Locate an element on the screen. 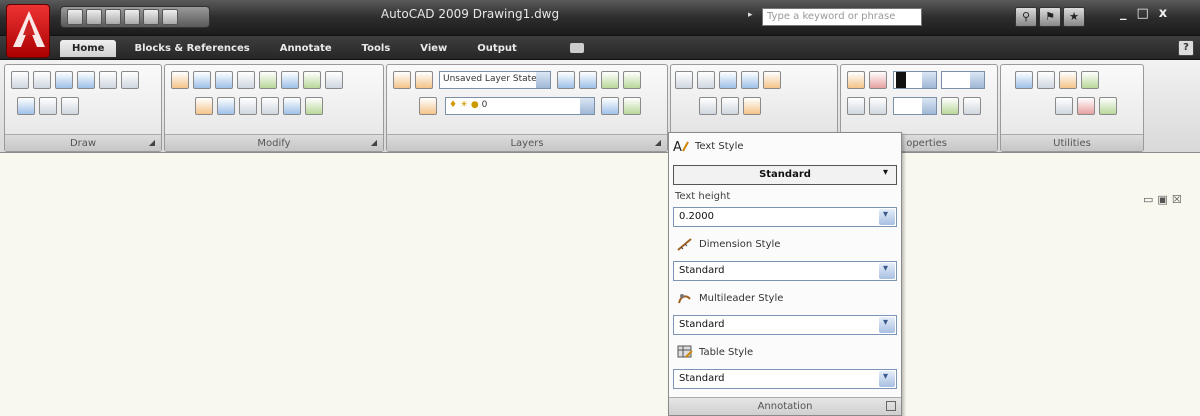  text-icon is located at coordinates (684, 80).